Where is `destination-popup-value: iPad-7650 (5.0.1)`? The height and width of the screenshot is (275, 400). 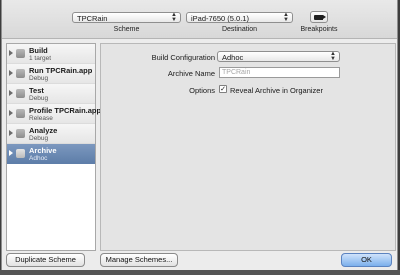 destination-popup-value: iPad-7650 (5.0.1) is located at coordinates (220, 18).